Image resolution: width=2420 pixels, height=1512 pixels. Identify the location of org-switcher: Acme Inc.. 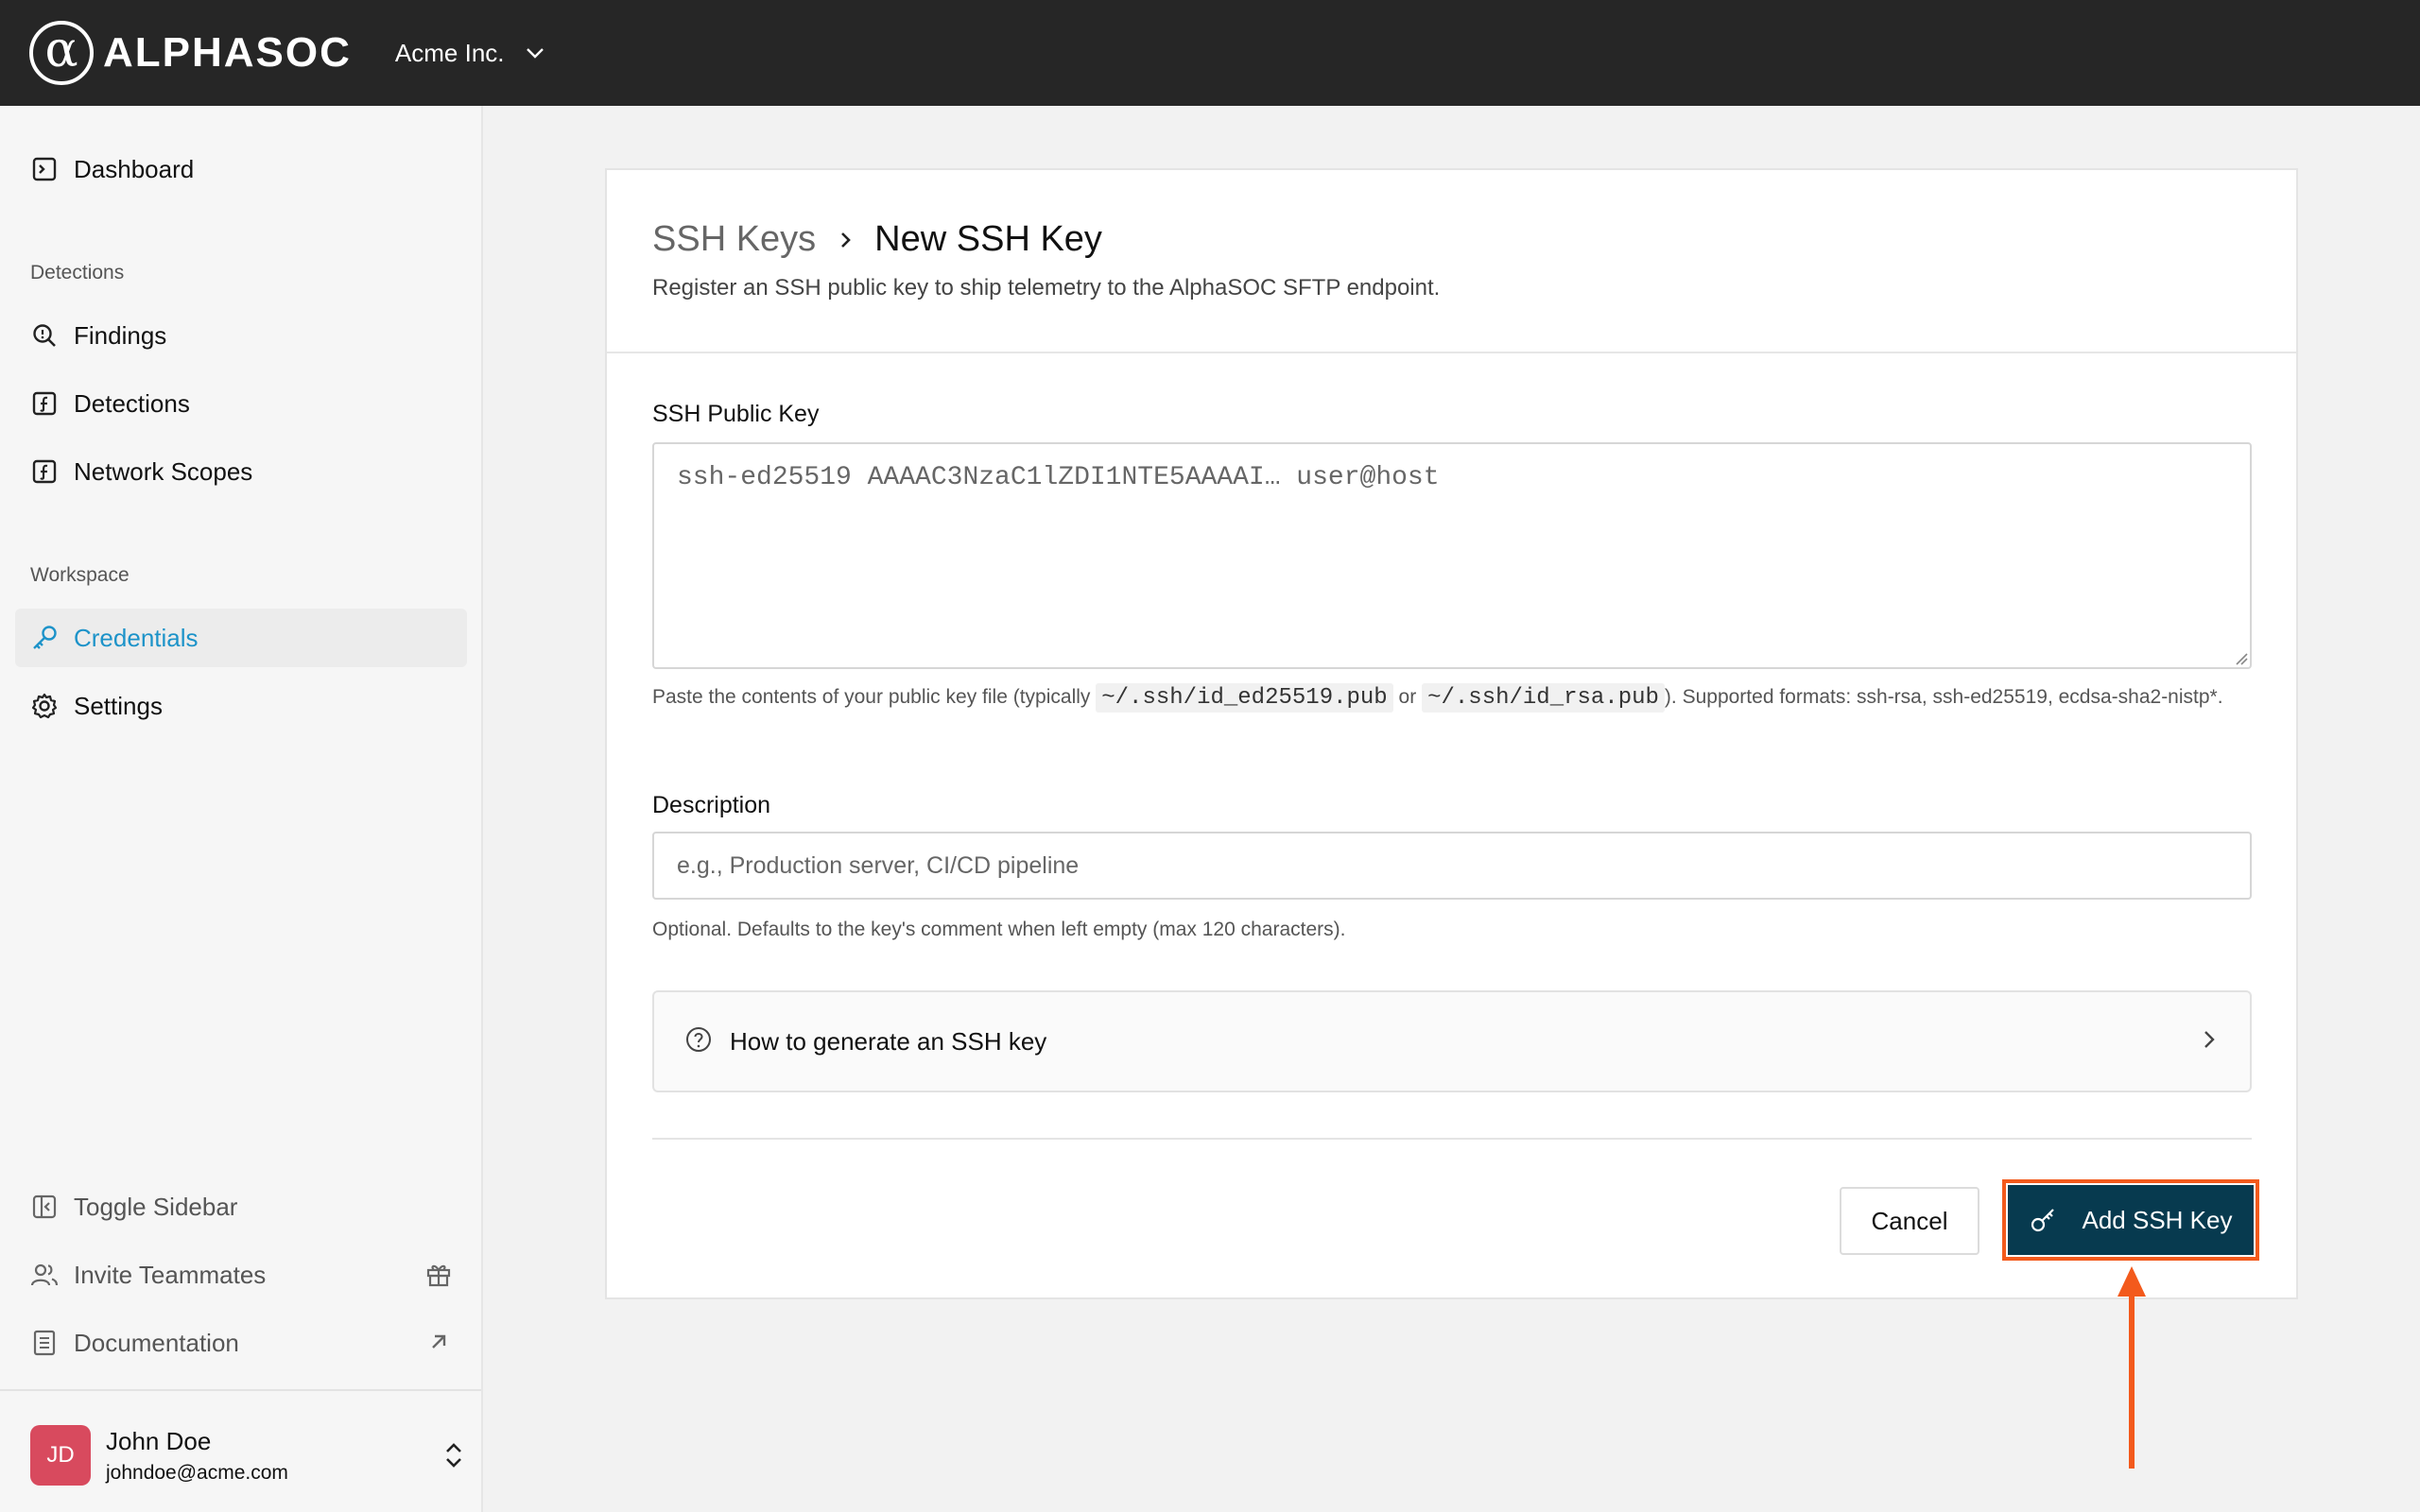
(469, 53).